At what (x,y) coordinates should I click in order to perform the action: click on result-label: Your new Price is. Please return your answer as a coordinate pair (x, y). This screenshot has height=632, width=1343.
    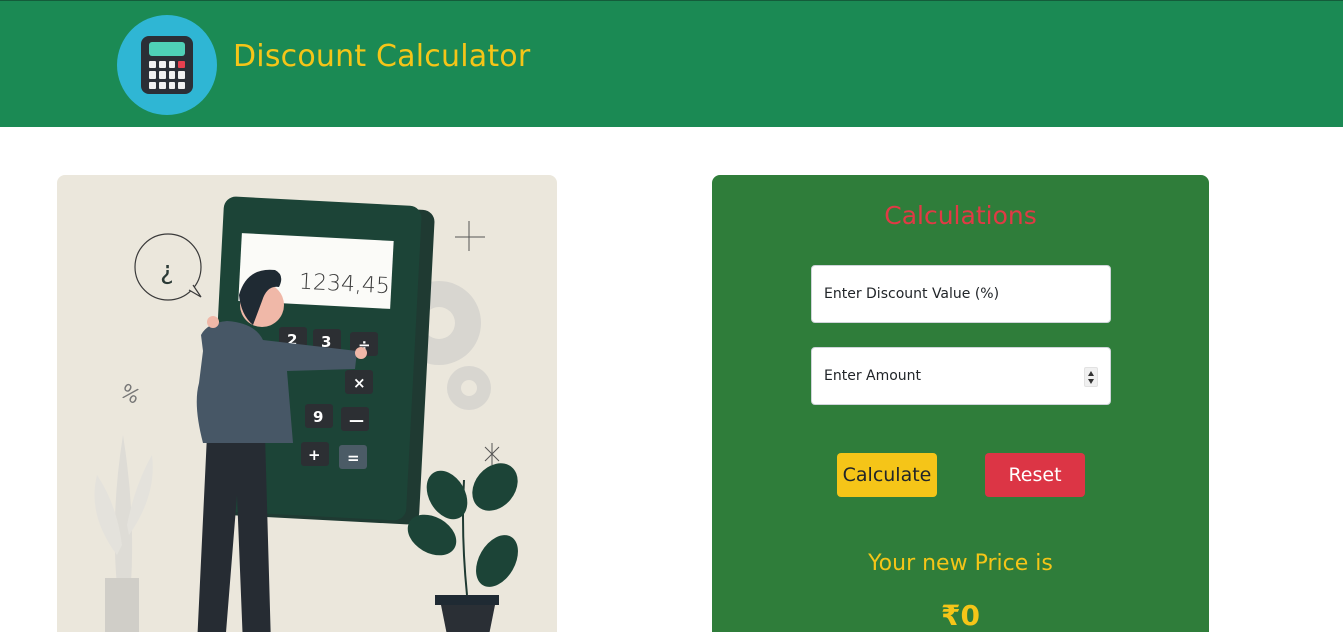
    Looking at the image, I should click on (960, 563).